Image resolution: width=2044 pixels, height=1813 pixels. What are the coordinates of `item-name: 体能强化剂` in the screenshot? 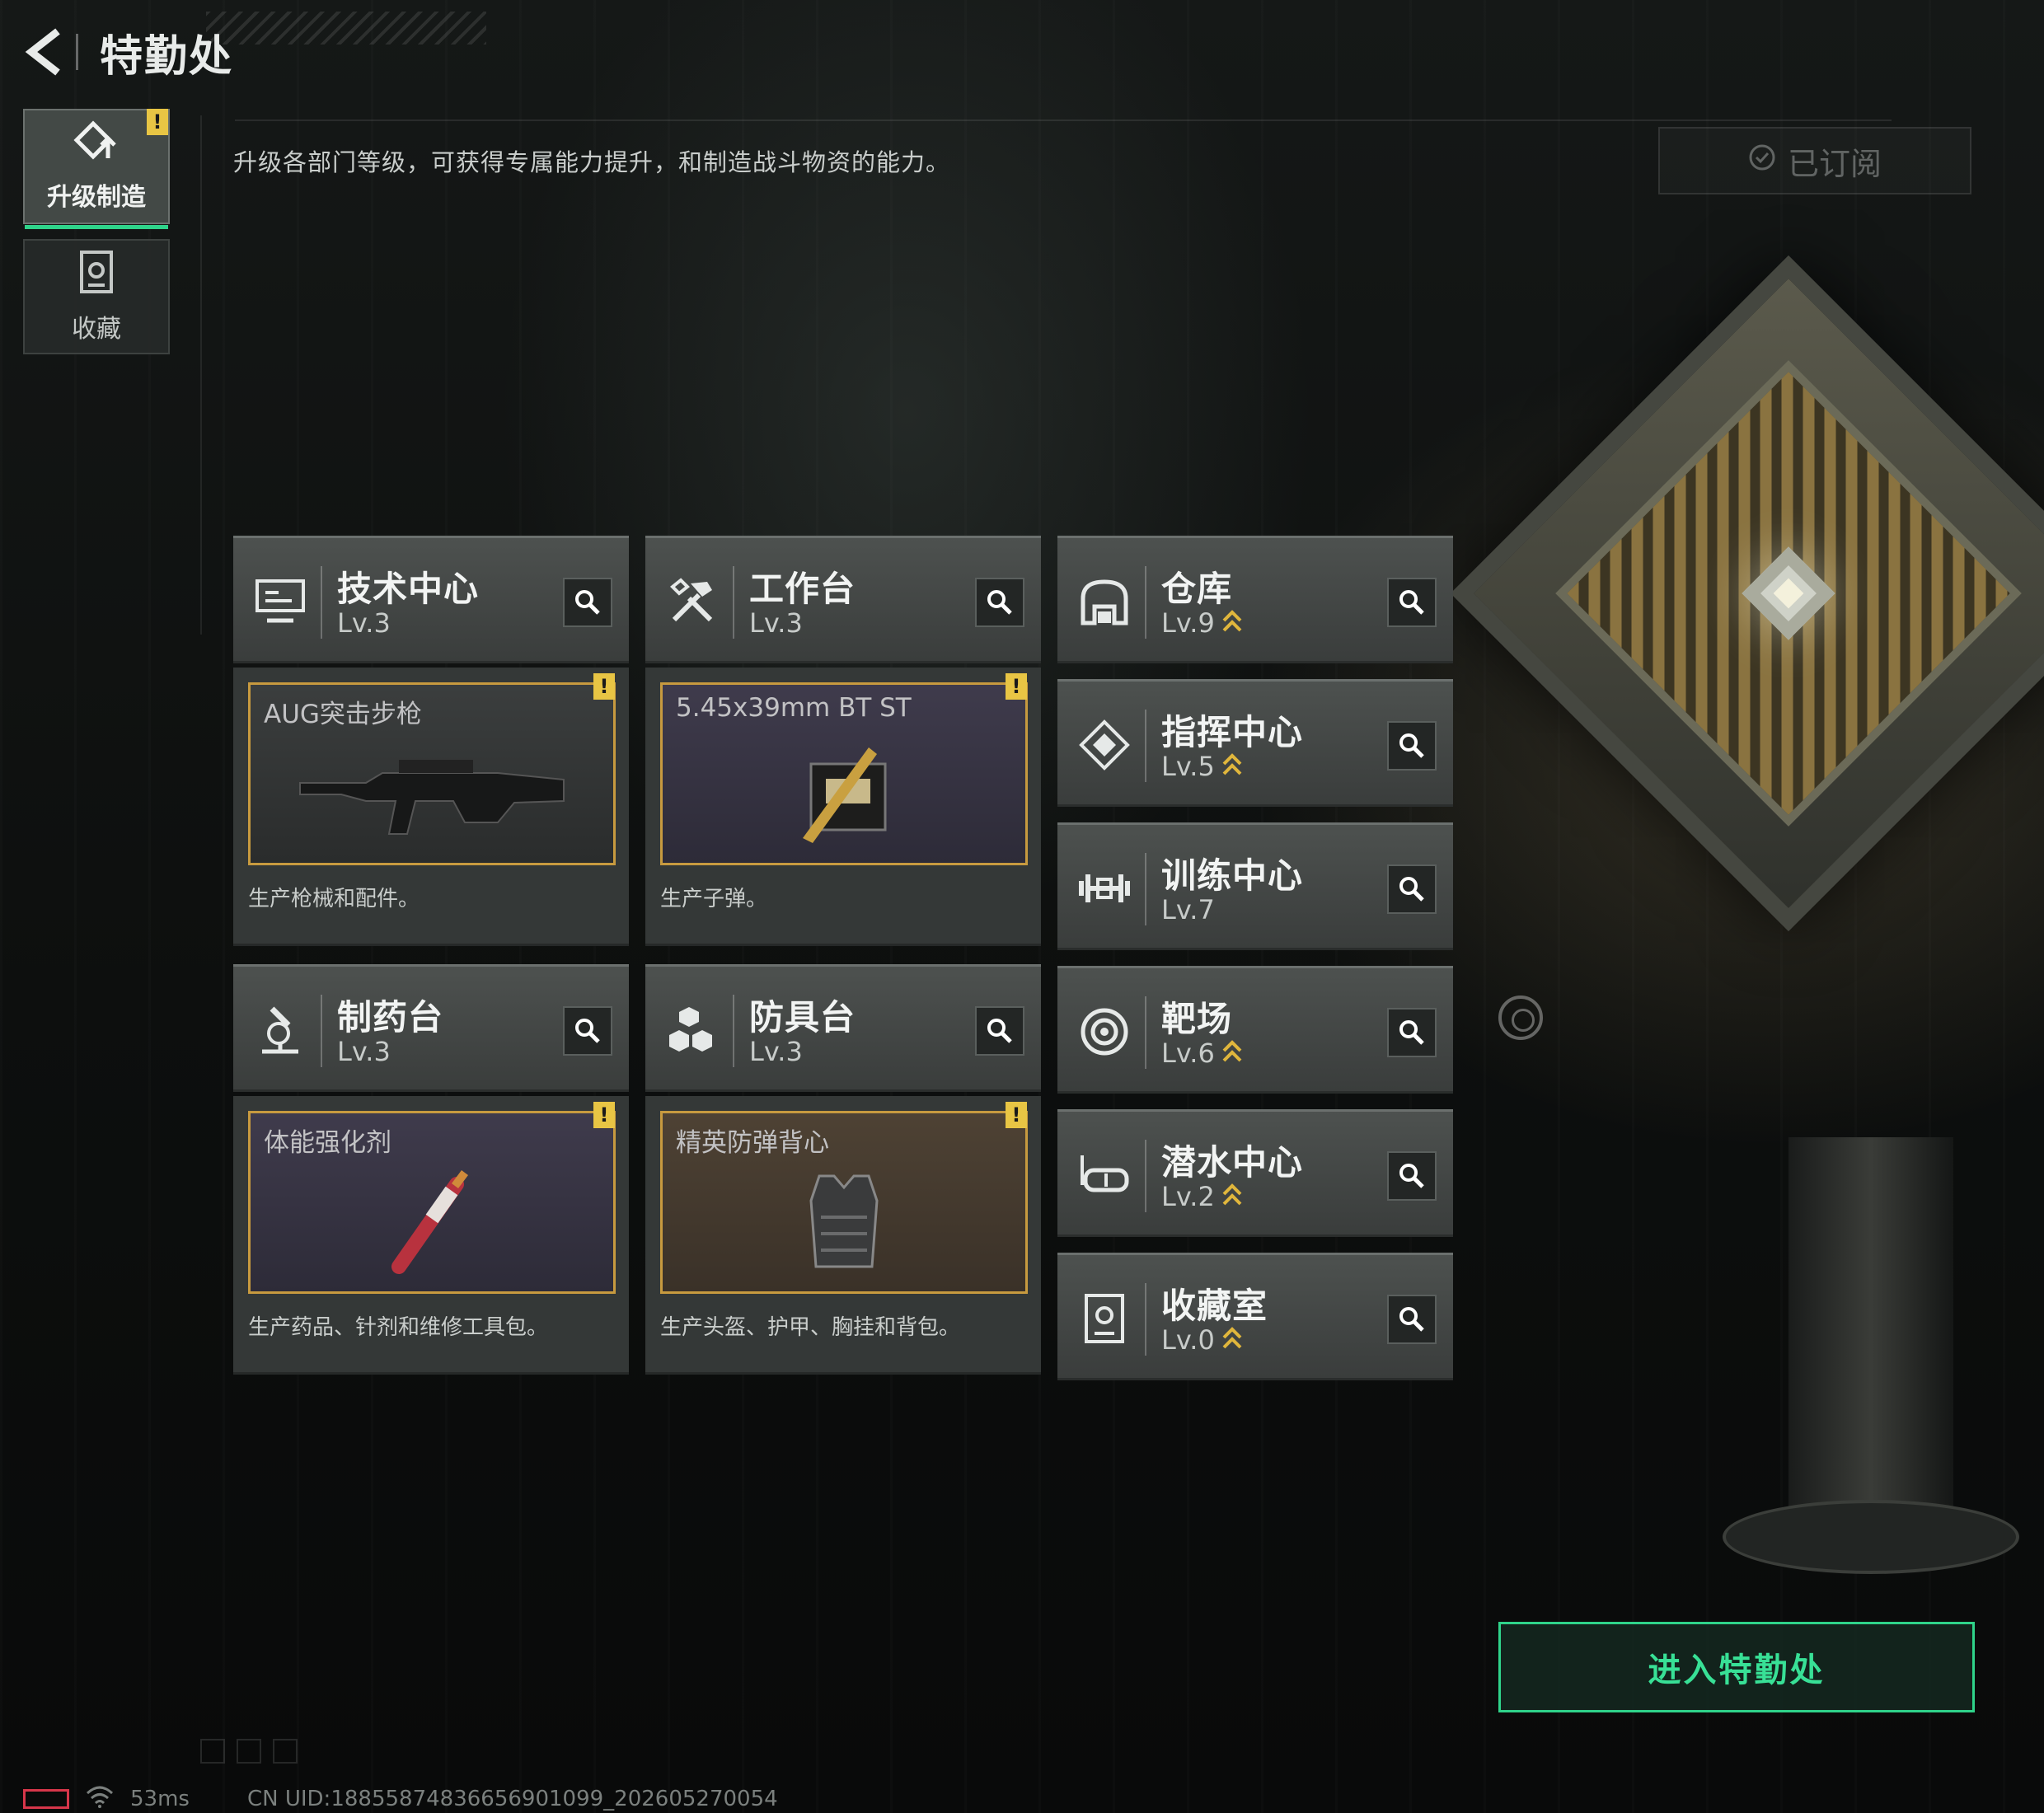 It's located at (327, 1143).